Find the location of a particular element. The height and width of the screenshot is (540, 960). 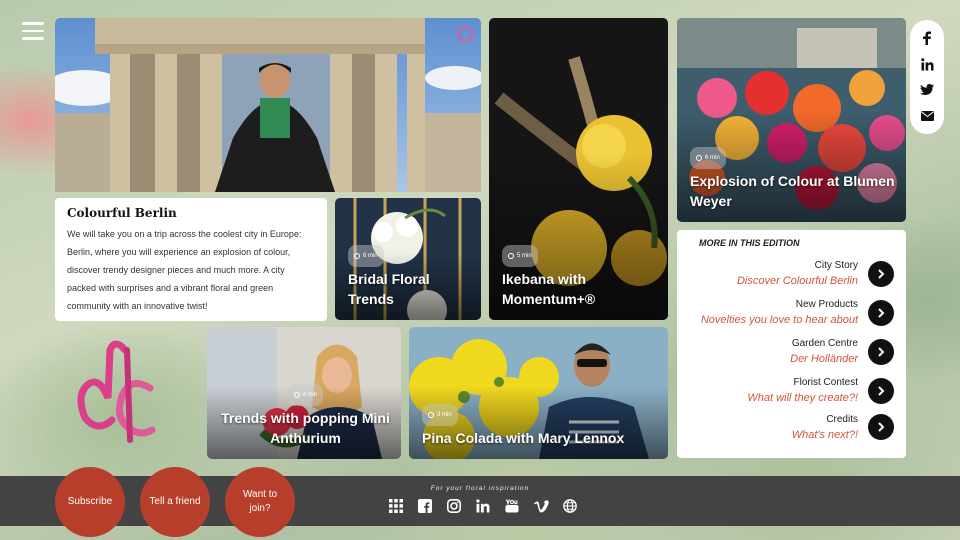

tell-a-friend-button: Tell a friend is located at coordinates (175, 502).